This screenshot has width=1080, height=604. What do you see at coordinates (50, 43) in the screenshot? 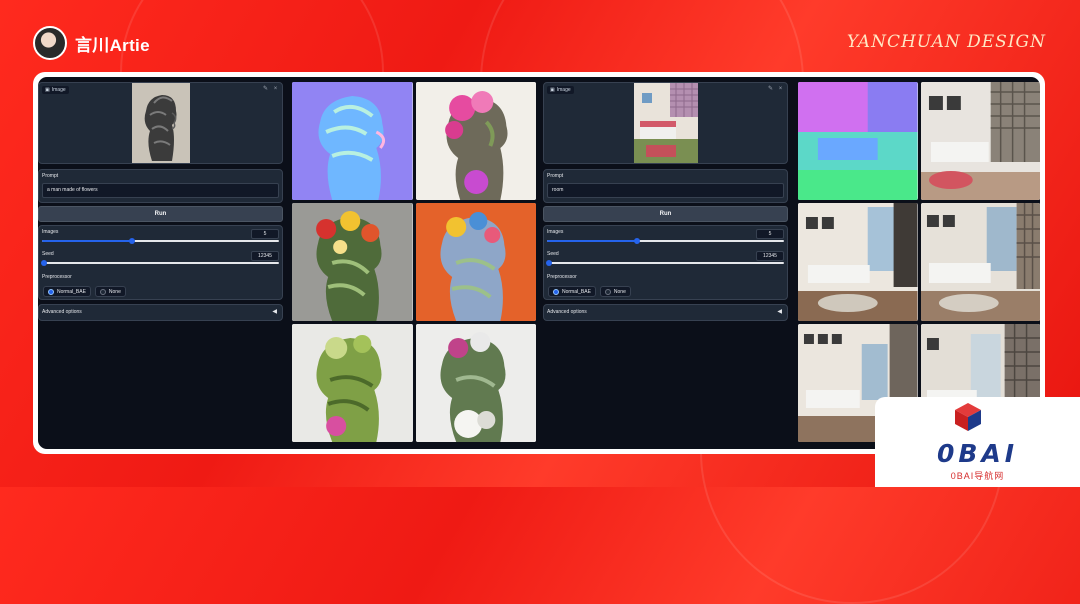
I see `avatar` at bounding box center [50, 43].